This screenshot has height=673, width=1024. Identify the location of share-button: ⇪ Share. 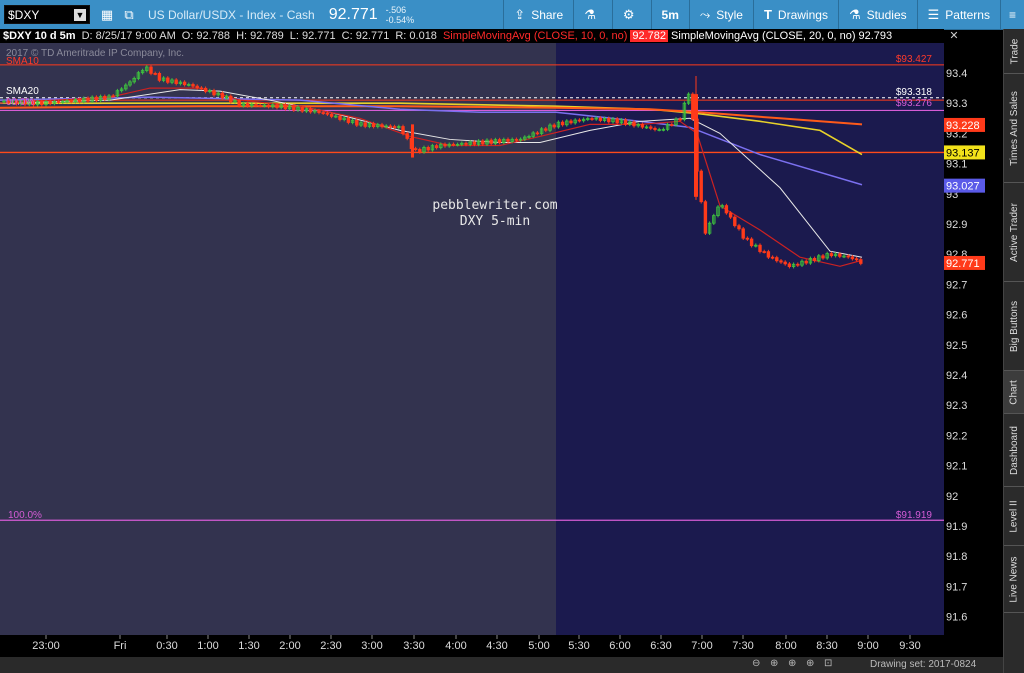
(538, 14).